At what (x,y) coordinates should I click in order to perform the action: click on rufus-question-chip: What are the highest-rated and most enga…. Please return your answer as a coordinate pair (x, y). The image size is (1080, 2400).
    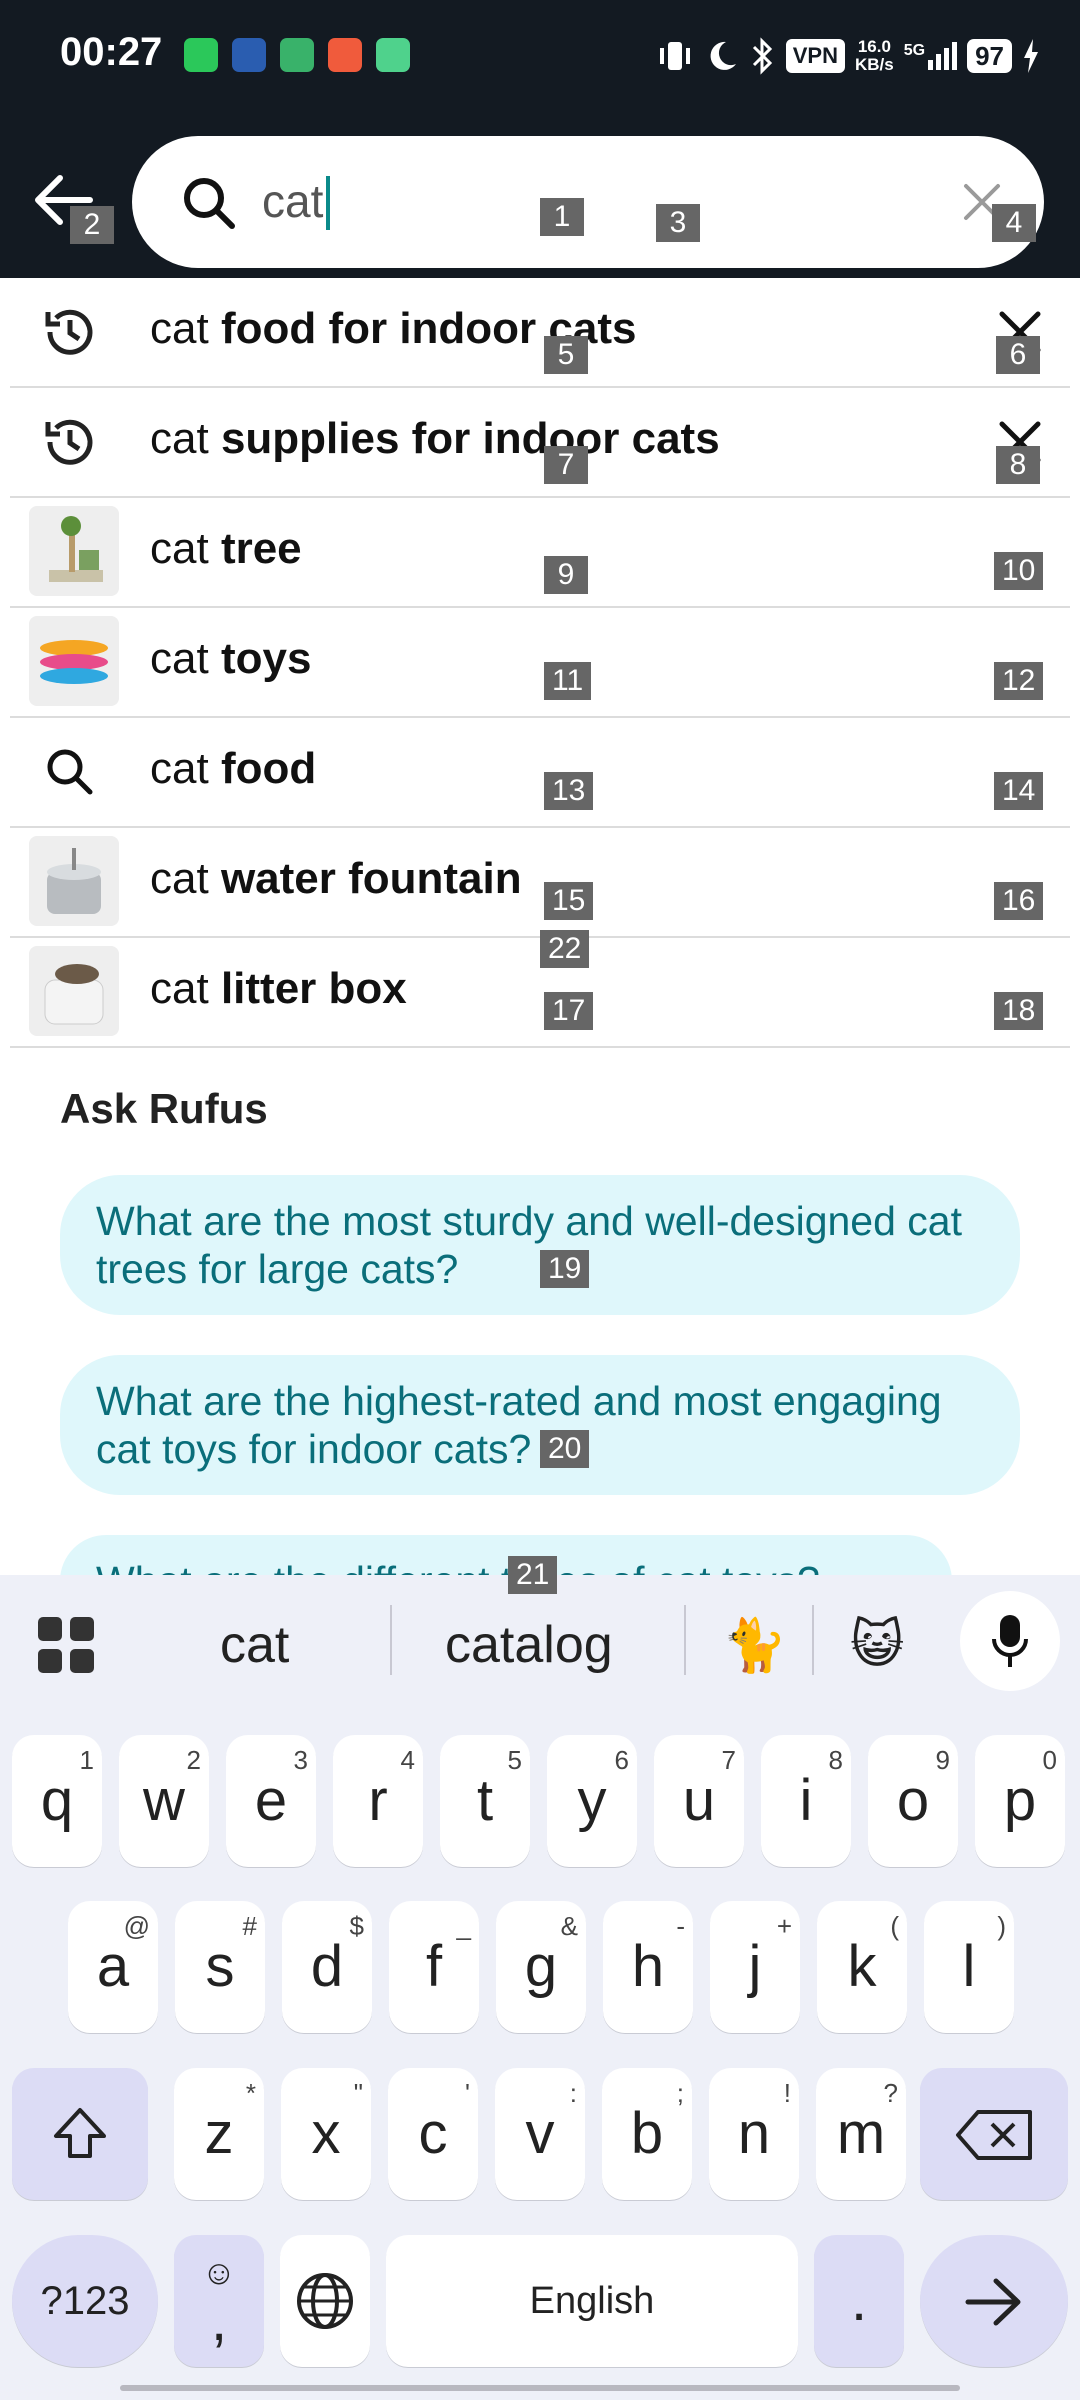
    Looking at the image, I should click on (540, 1425).